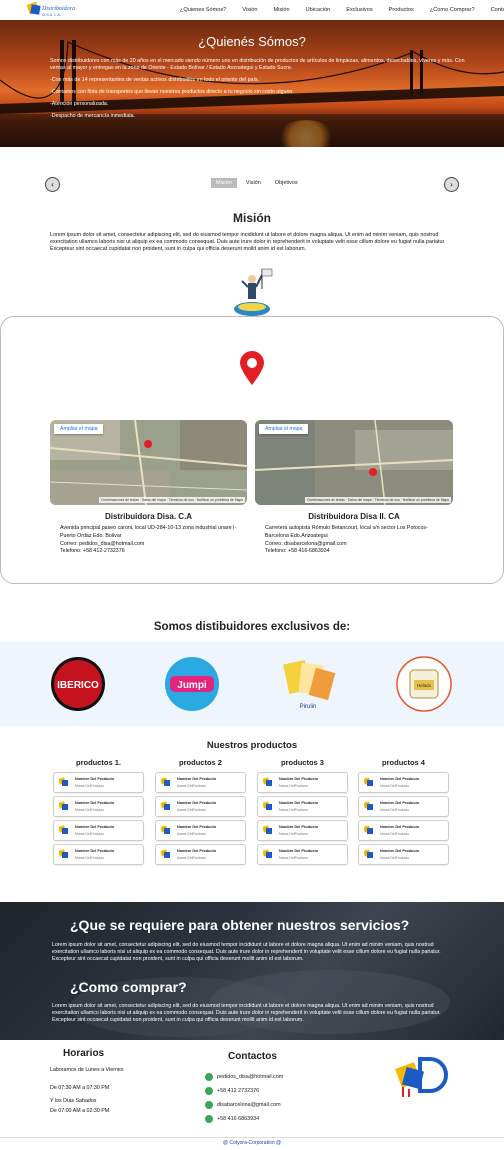 The height and width of the screenshot is (1150, 504). I want to click on nav-item: ¿Quienes Sómos?, so click(203, 10).